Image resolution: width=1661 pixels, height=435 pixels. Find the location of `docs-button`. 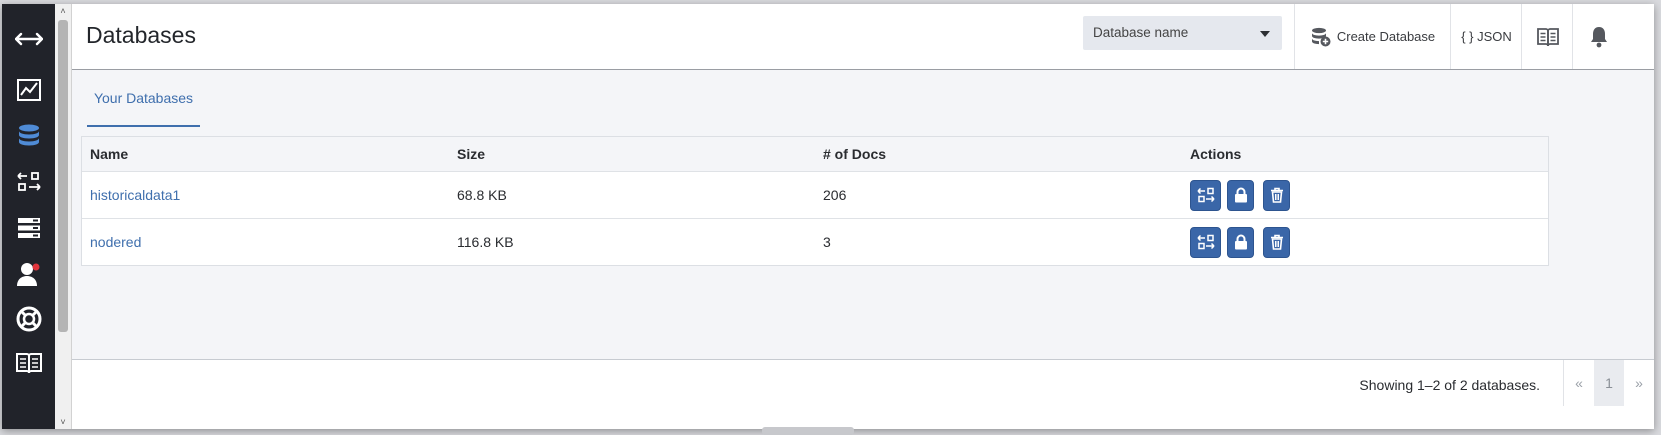

docs-button is located at coordinates (1547, 36).